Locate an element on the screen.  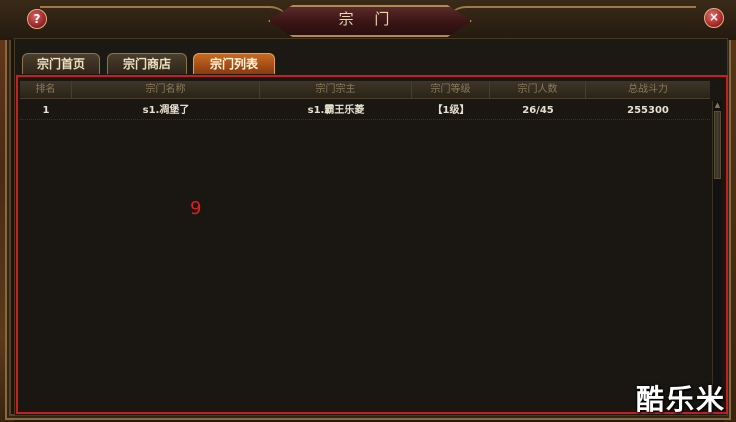
window-title: 宗 门 is located at coordinates (368, 19).